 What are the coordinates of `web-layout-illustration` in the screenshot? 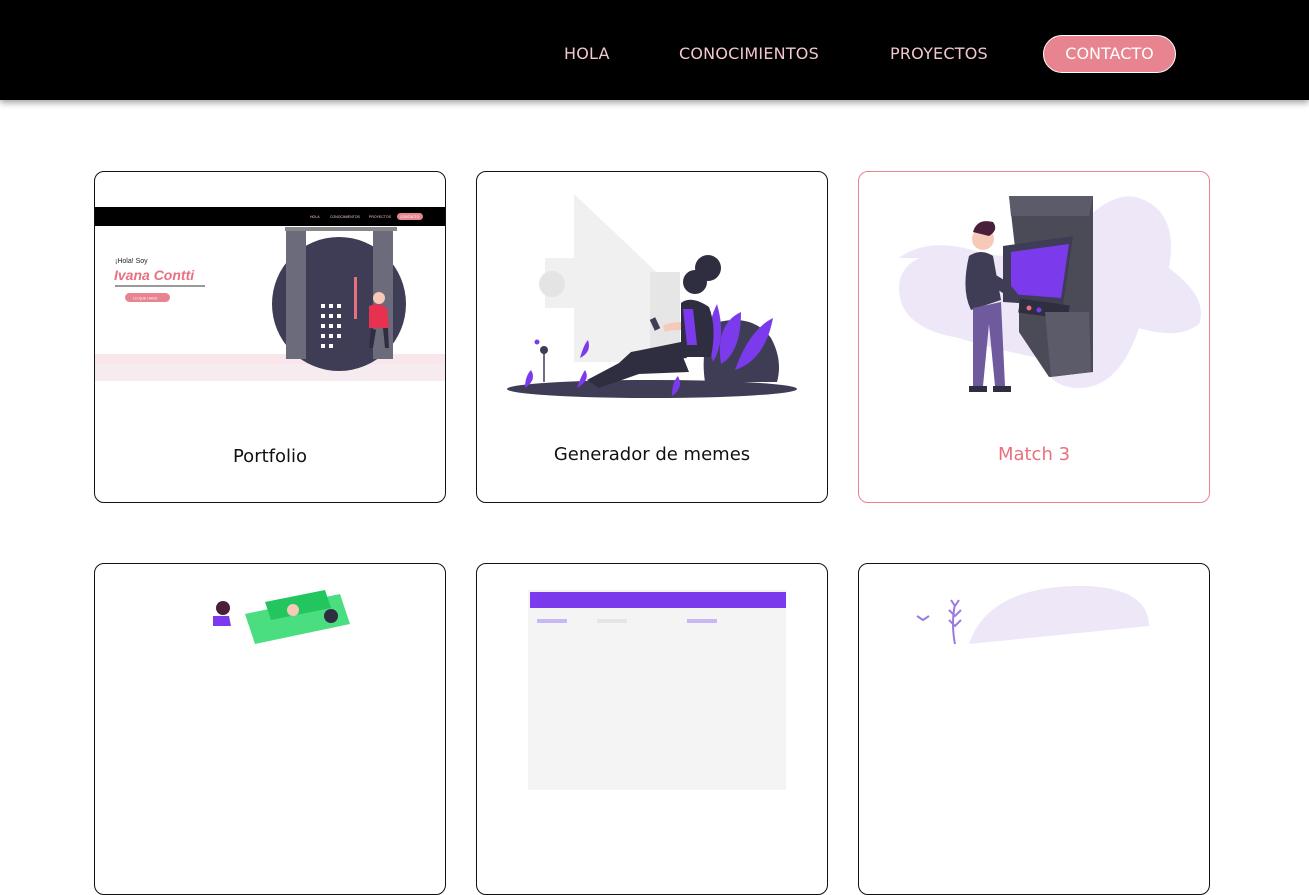 It's located at (657, 690).